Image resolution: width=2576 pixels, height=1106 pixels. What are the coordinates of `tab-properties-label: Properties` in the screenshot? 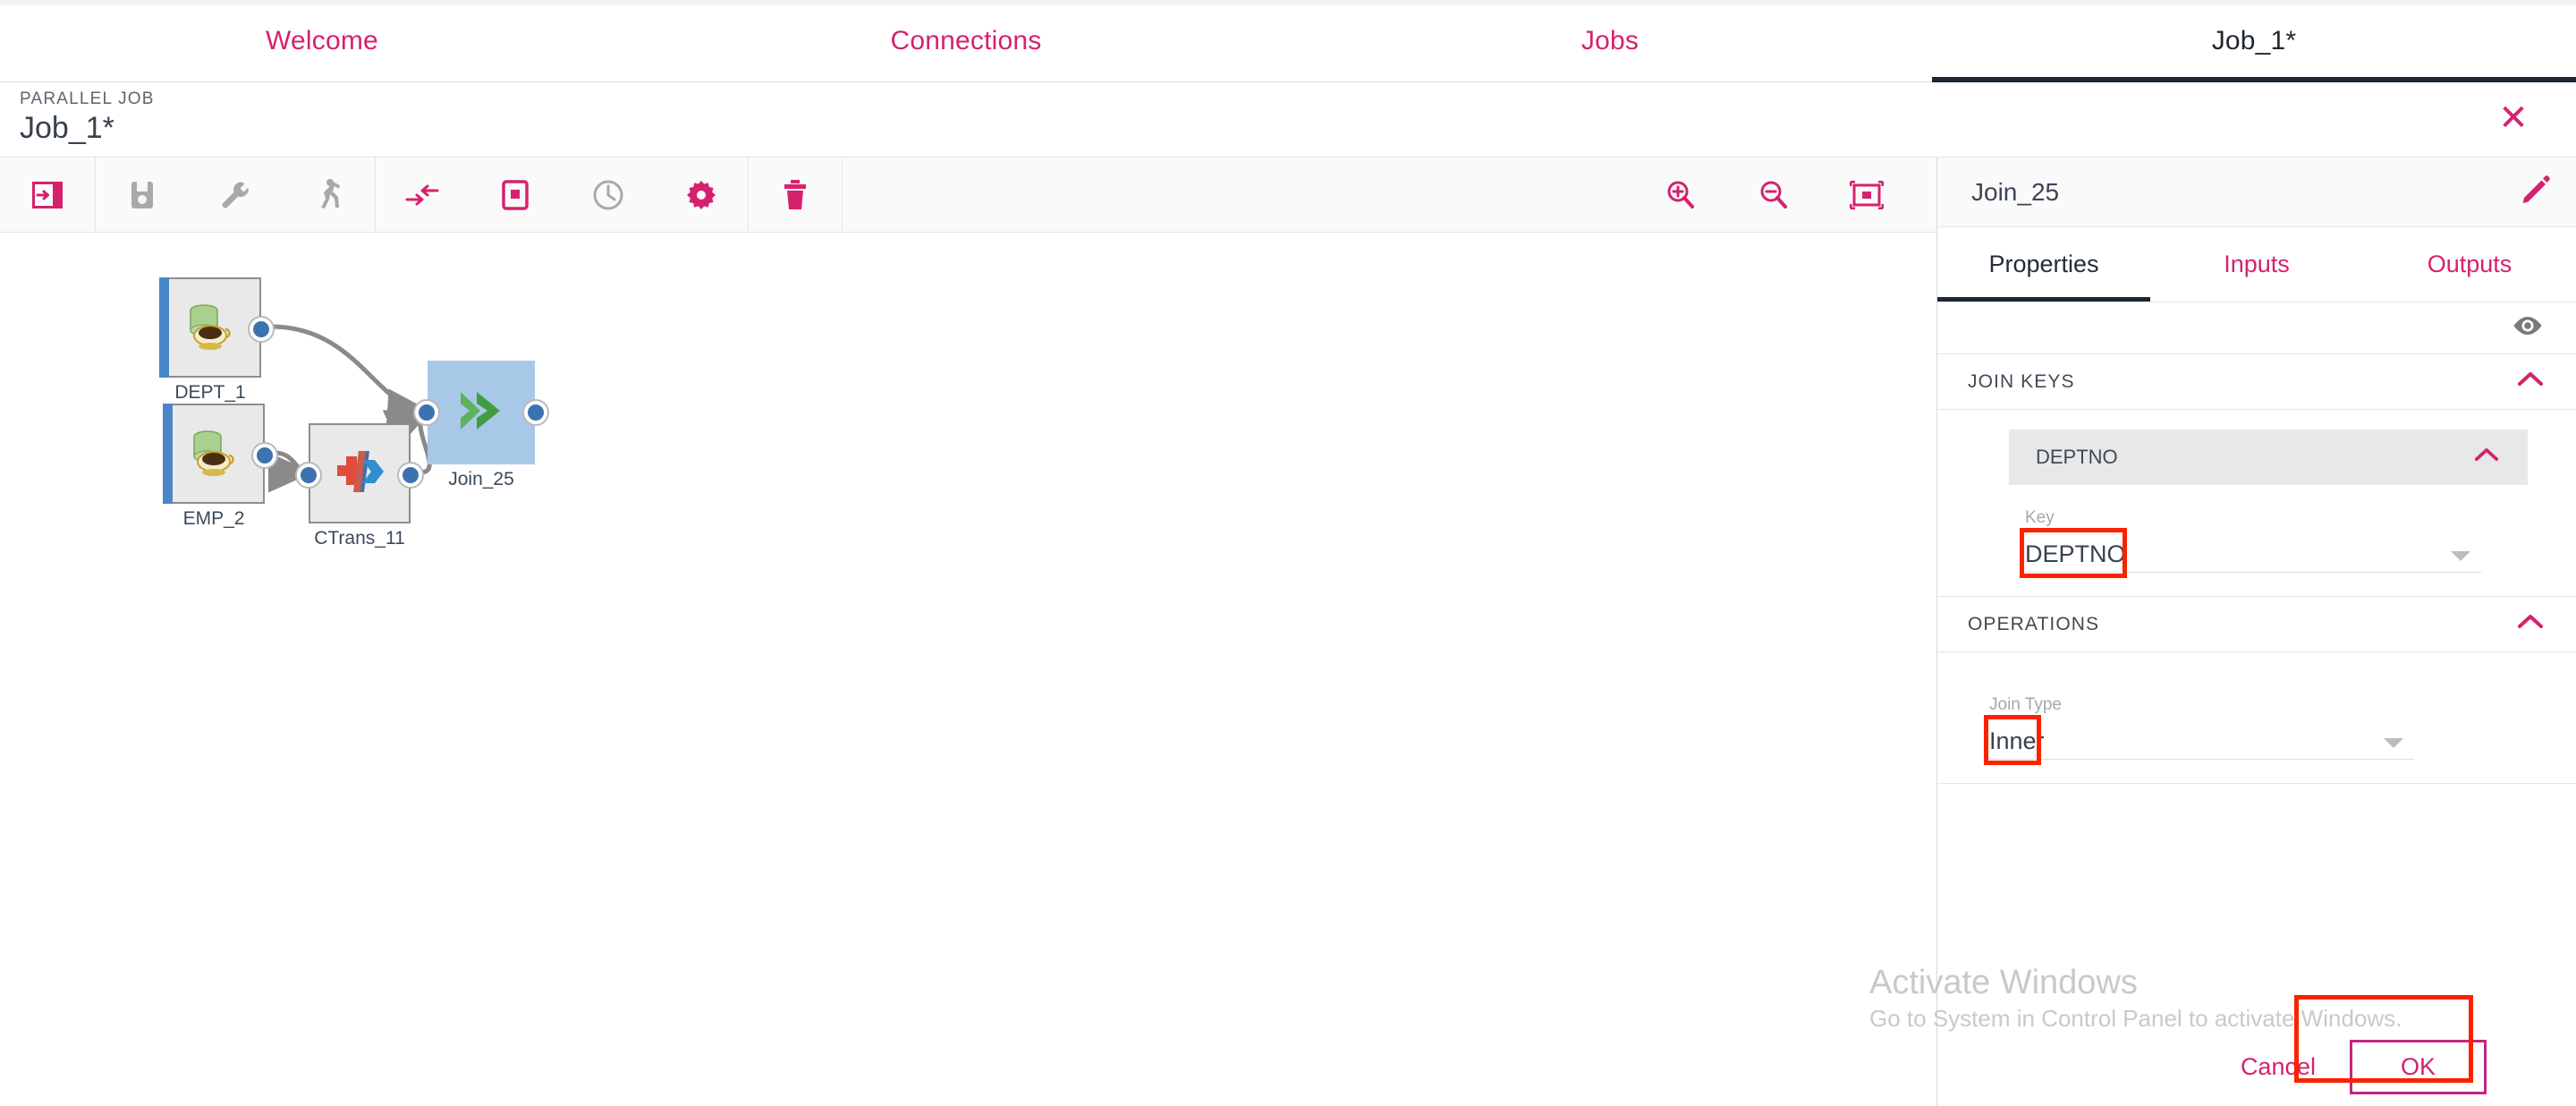 It's located at (2043, 264).